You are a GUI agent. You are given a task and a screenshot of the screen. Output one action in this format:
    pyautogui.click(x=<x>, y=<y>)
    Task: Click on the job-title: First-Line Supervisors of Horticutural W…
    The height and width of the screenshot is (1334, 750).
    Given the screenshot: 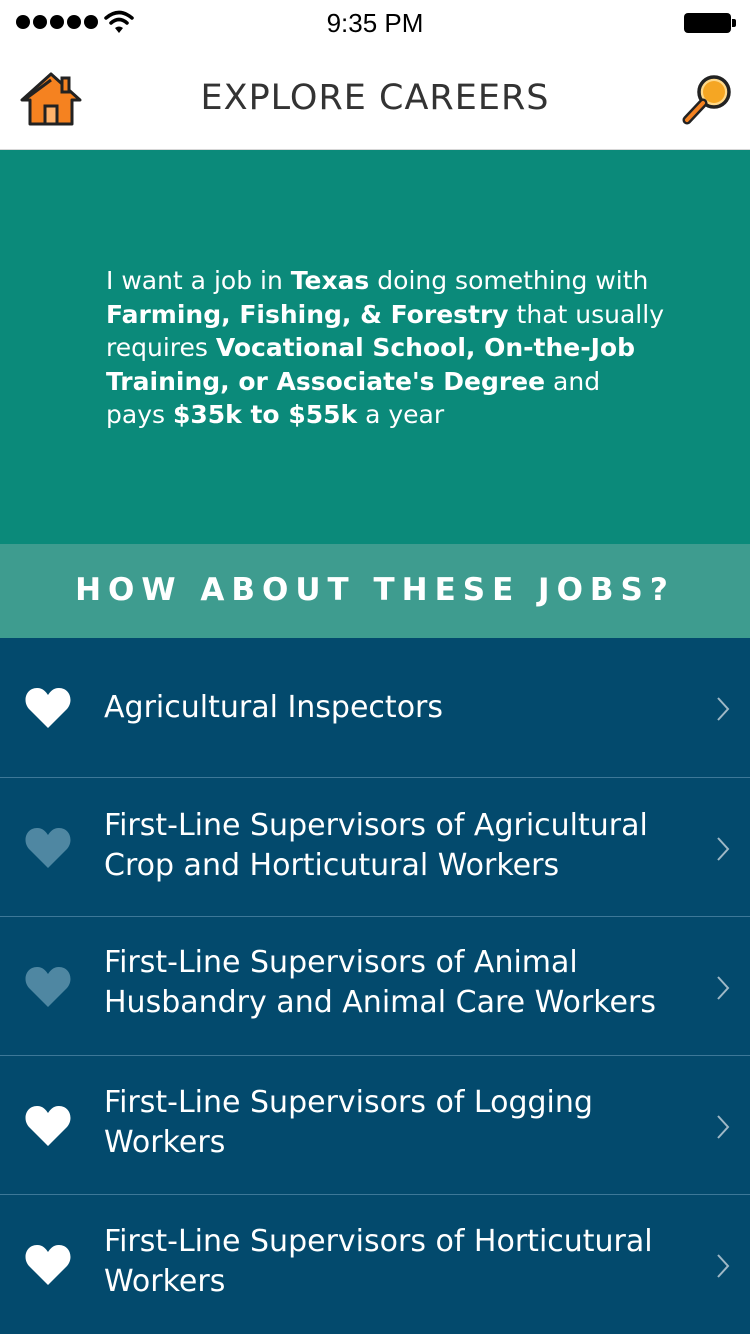 What is the action you would take?
    pyautogui.click(x=399, y=1262)
    